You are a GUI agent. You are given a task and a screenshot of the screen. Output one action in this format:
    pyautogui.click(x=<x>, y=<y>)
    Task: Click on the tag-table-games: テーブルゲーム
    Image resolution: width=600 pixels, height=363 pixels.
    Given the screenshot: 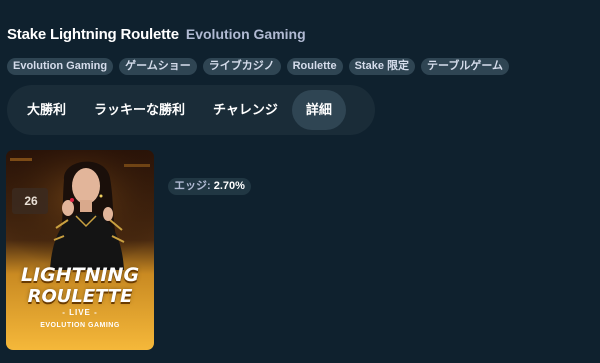 What is the action you would take?
    pyautogui.click(x=465, y=66)
    